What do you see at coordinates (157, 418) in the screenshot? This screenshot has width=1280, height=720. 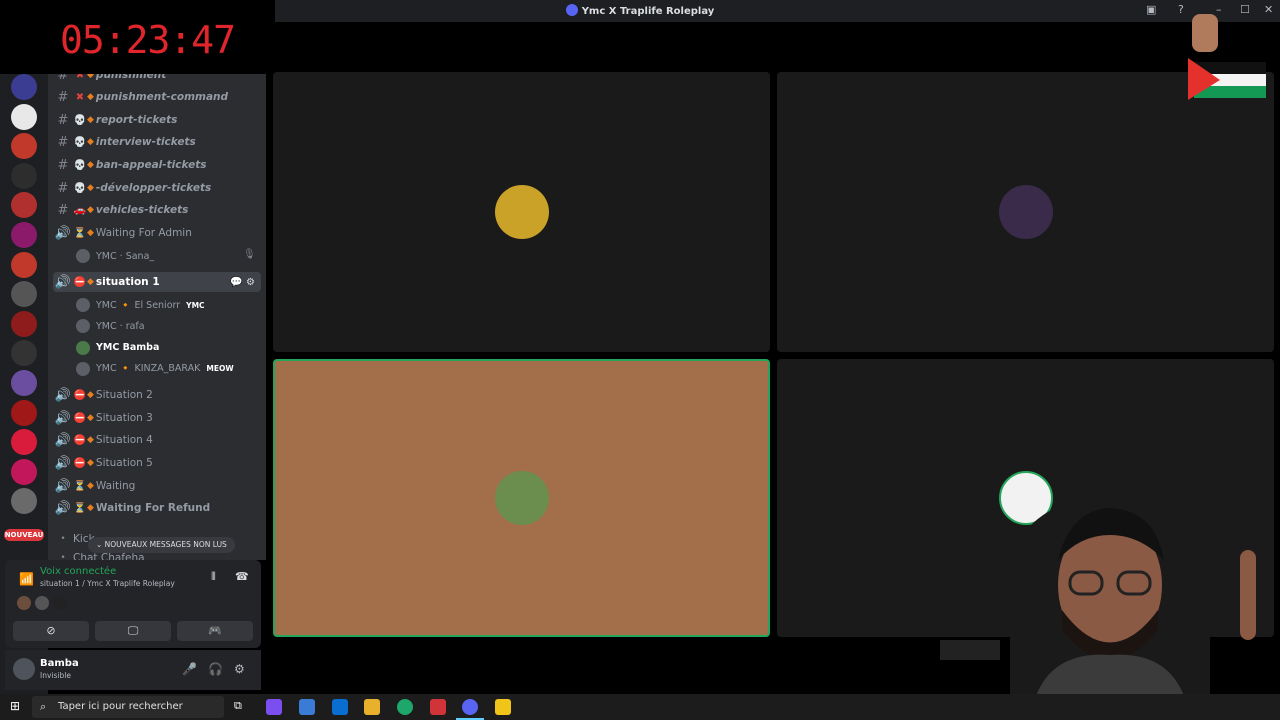 I see `voice-channel-item: 🔊 ⛔ ◆ Situation 3` at bounding box center [157, 418].